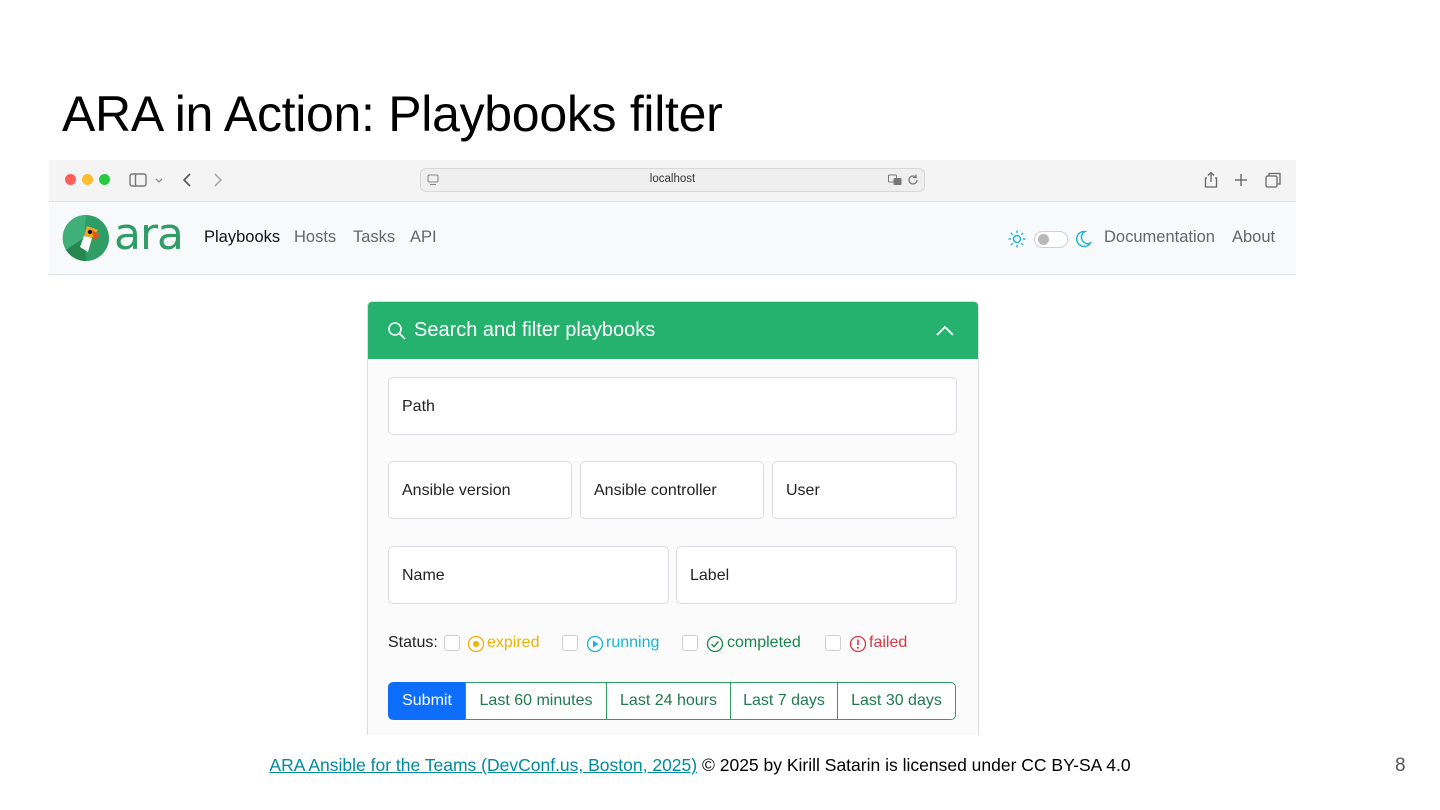  Describe the element at coordinates (418, 406) in the screenshot. I see `path-placeholder: Path` at that location.